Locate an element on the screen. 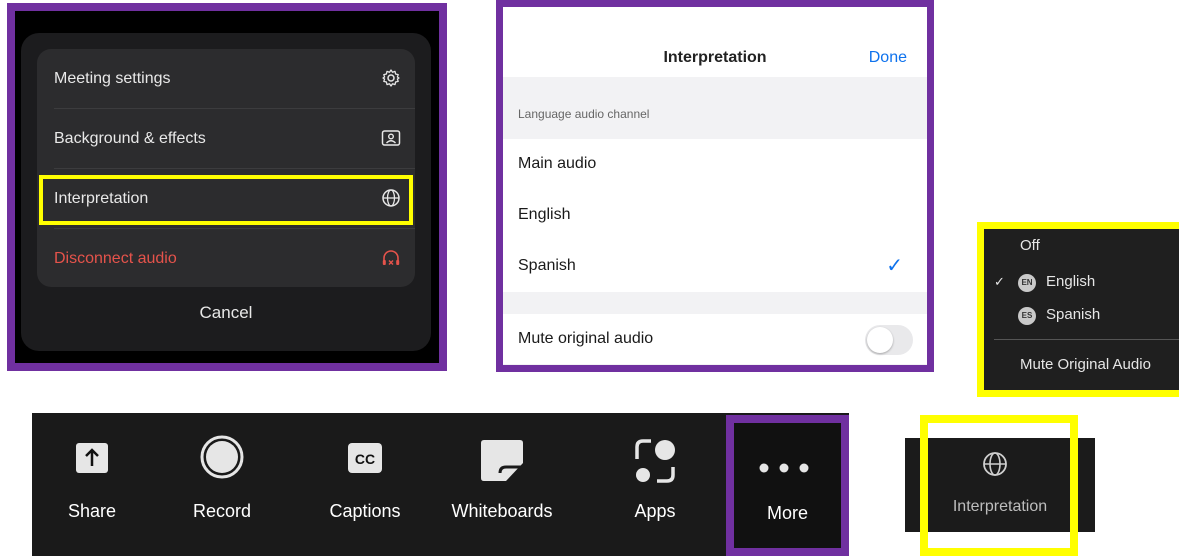 This screenshot has width=1179, height=556. gear-icon is located at coordinates (391, 78).